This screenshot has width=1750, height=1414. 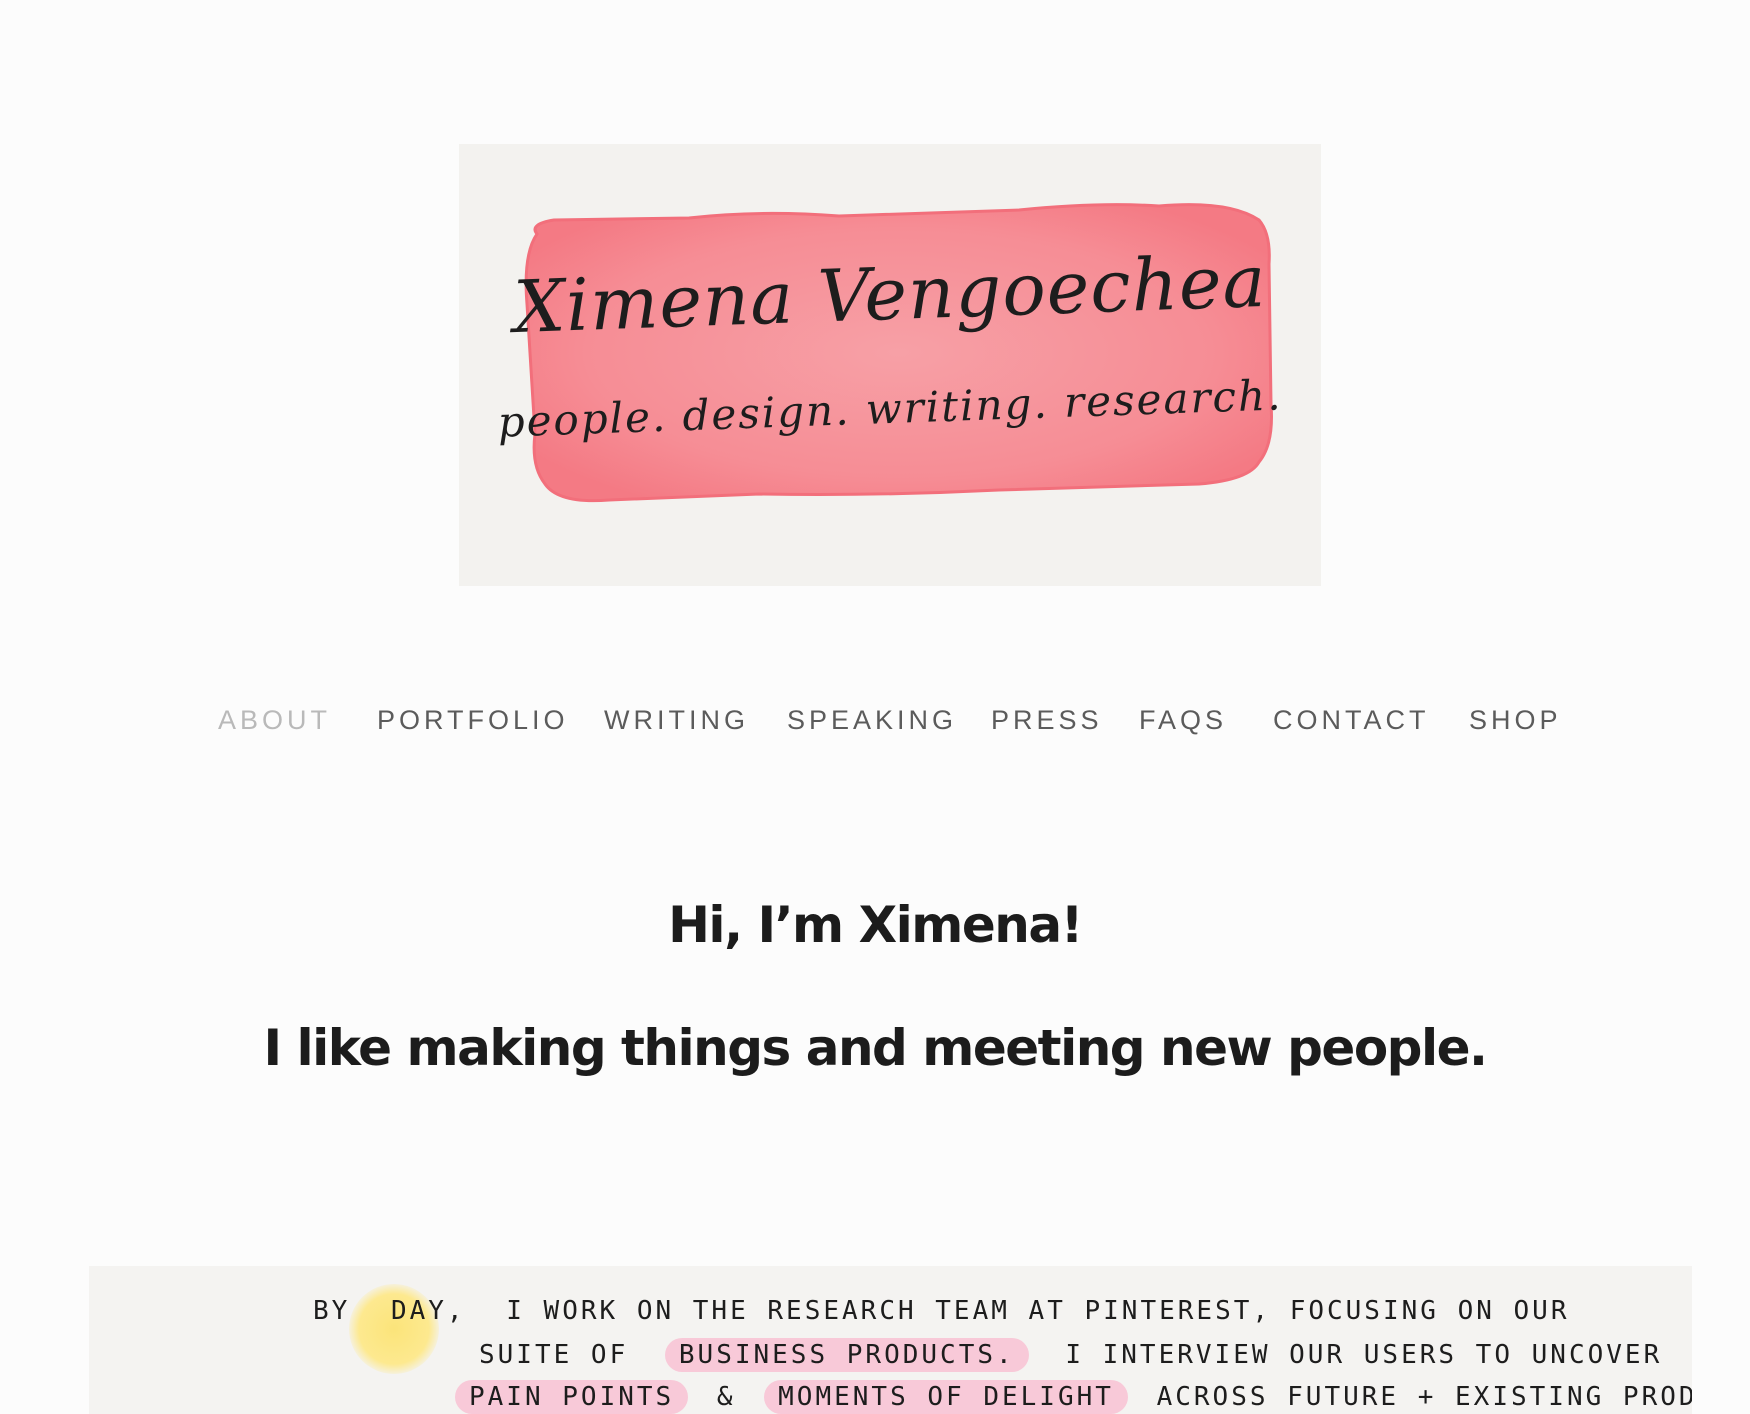 I want to click on nav-item-faqs: FAQS, so click(x=1183, y=720).